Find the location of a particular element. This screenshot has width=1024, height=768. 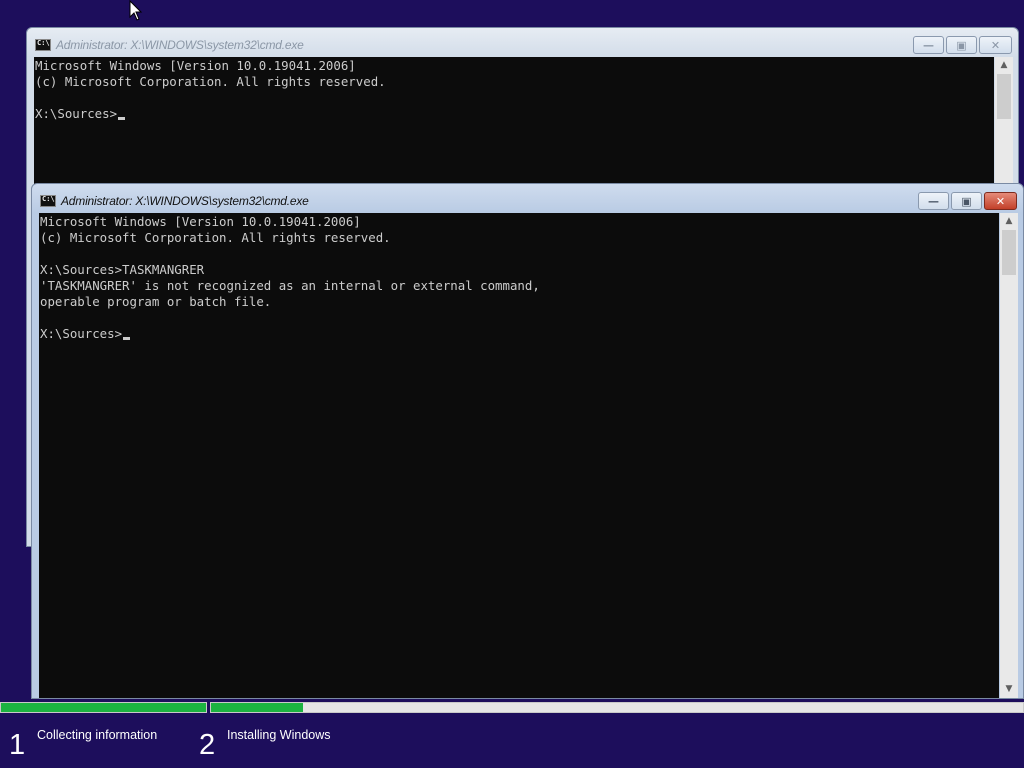

setup-step-installing: 2 Installing Windows is located at coordinates (265, 745).